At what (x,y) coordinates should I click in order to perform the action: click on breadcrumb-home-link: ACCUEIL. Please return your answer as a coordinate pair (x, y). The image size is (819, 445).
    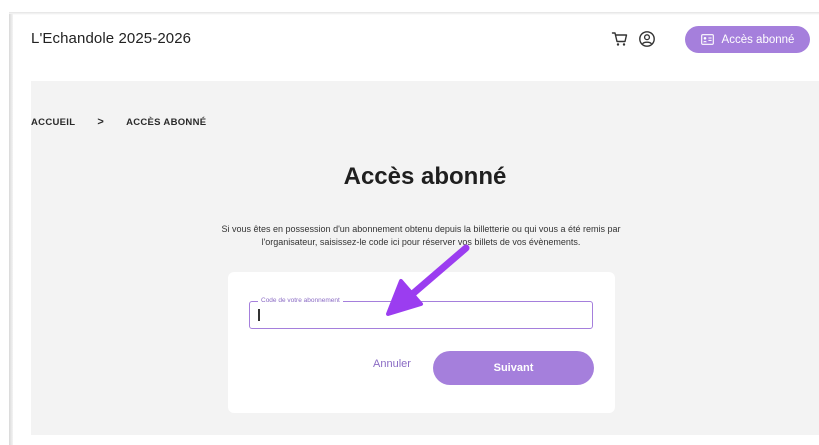
    Looking at the image, I should click on (53, 122).